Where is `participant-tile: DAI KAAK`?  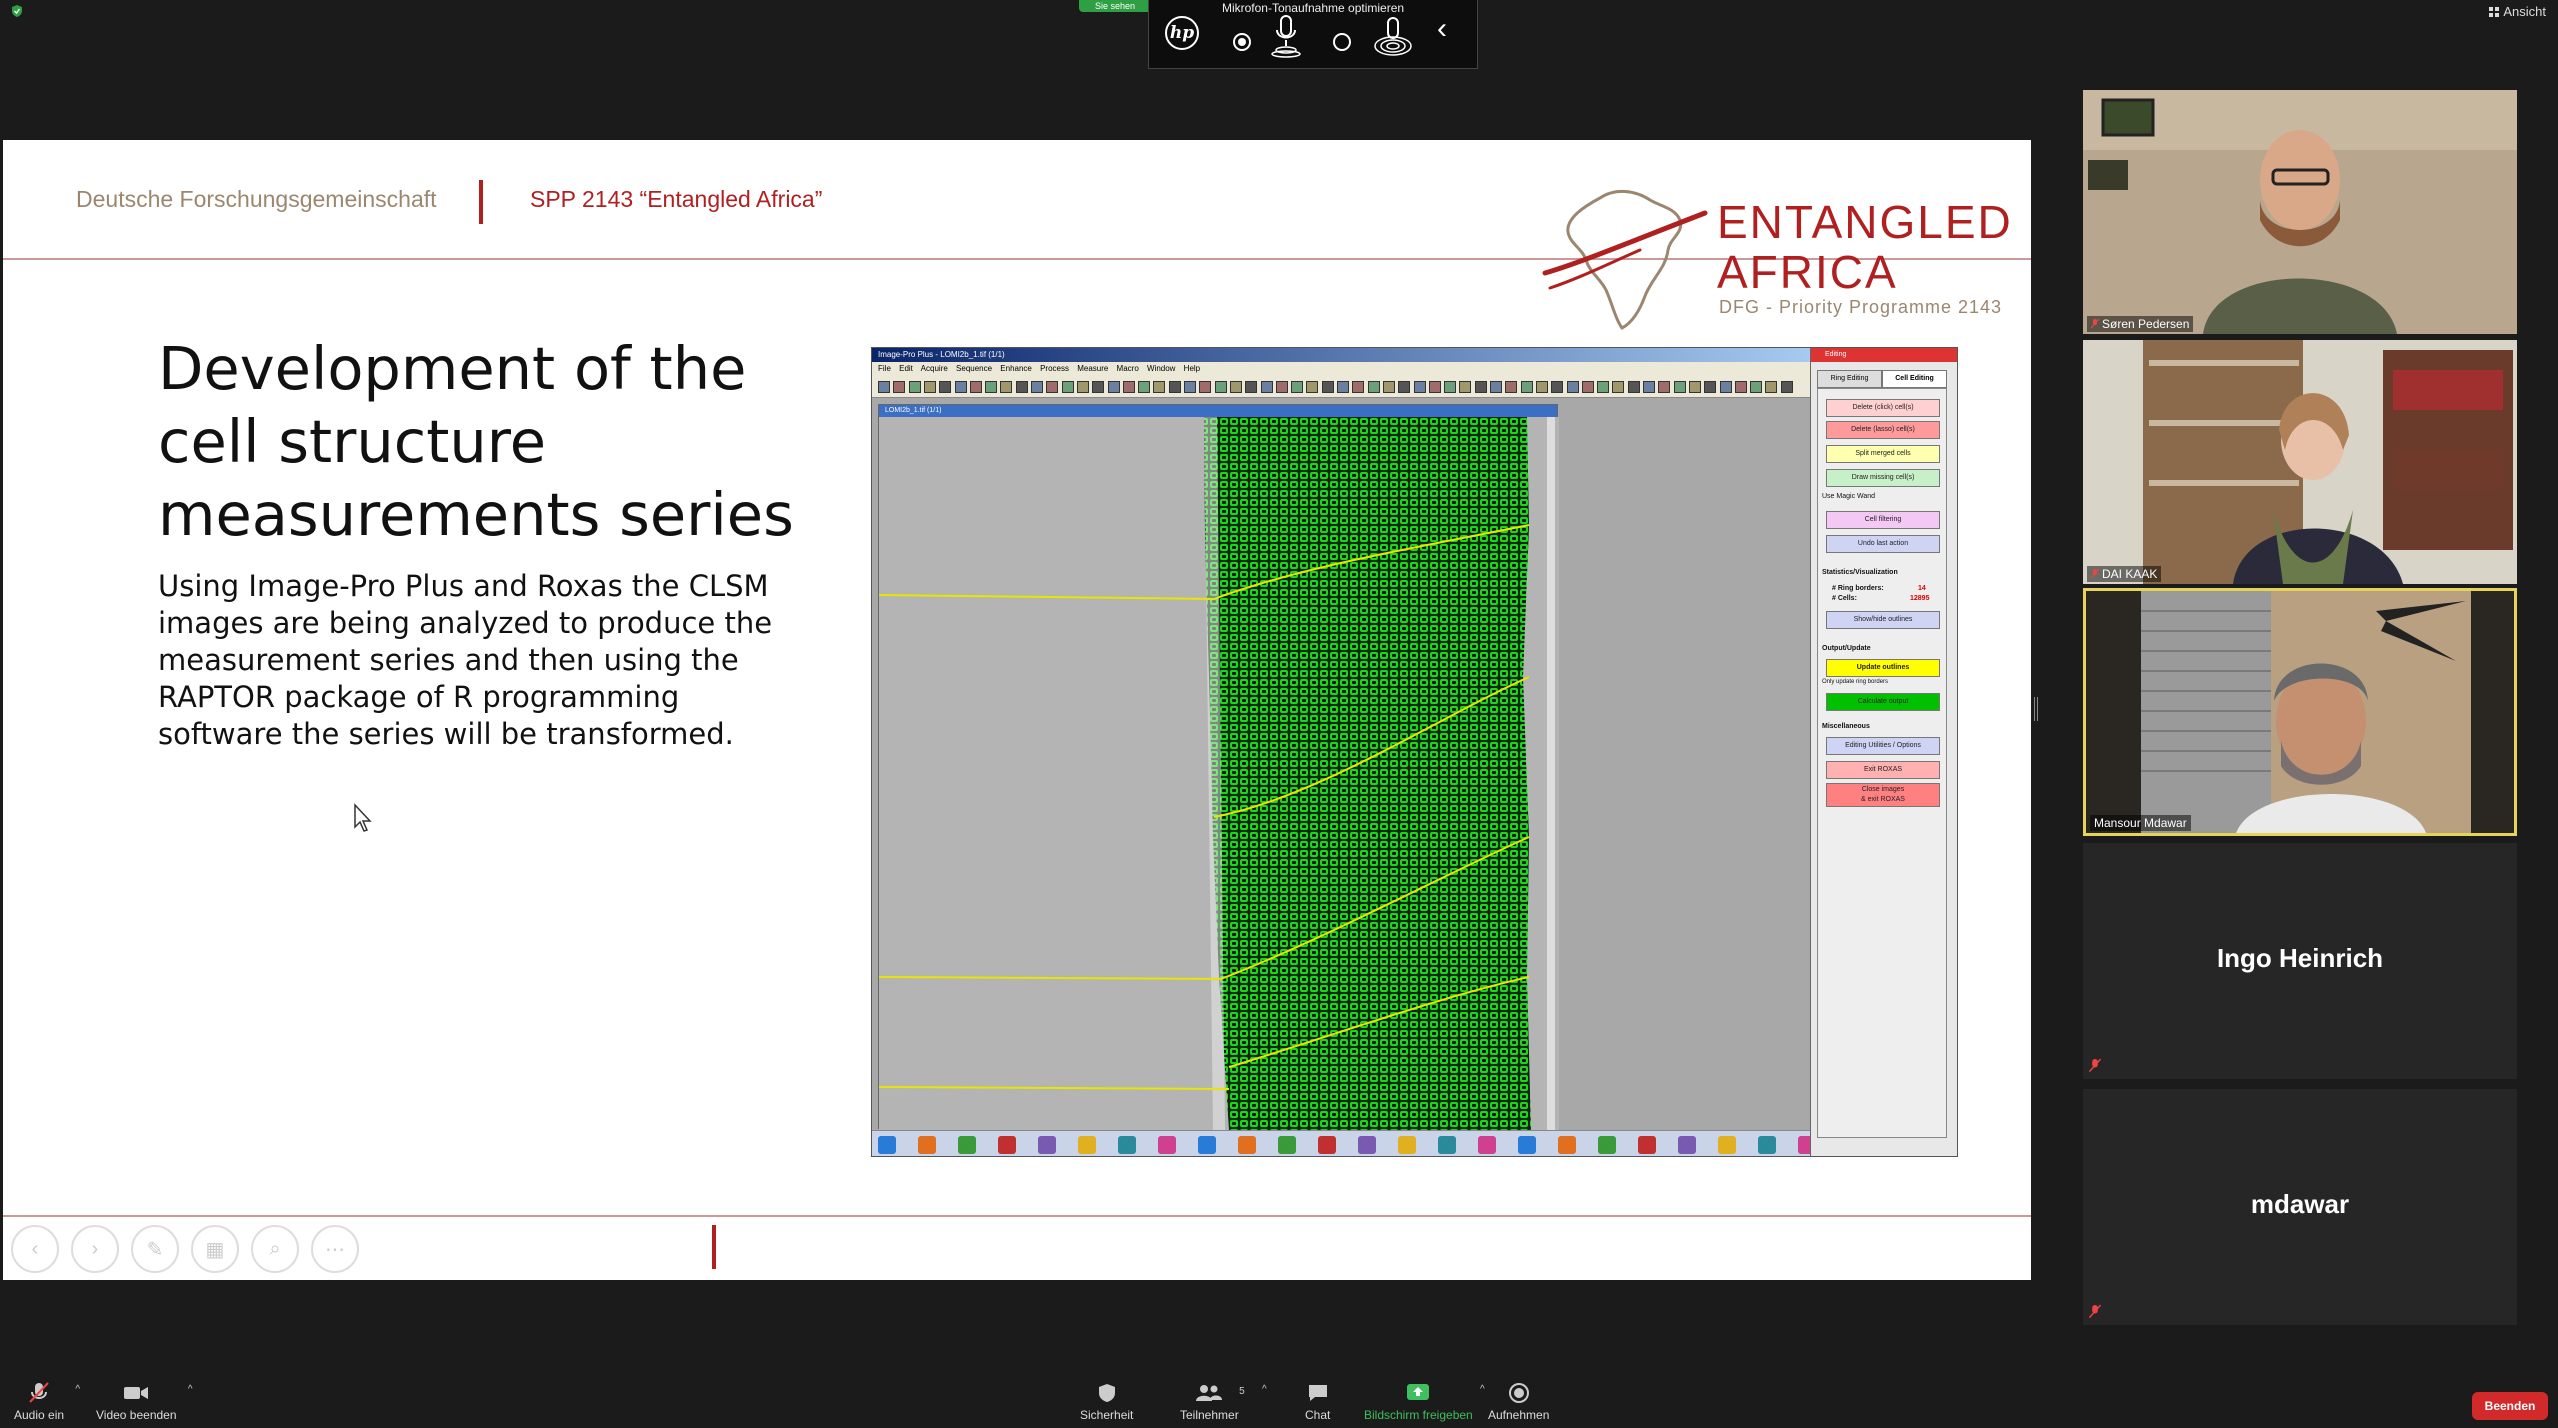 participant-tile: DAI KAAK is located at coordinates (2300, 462).